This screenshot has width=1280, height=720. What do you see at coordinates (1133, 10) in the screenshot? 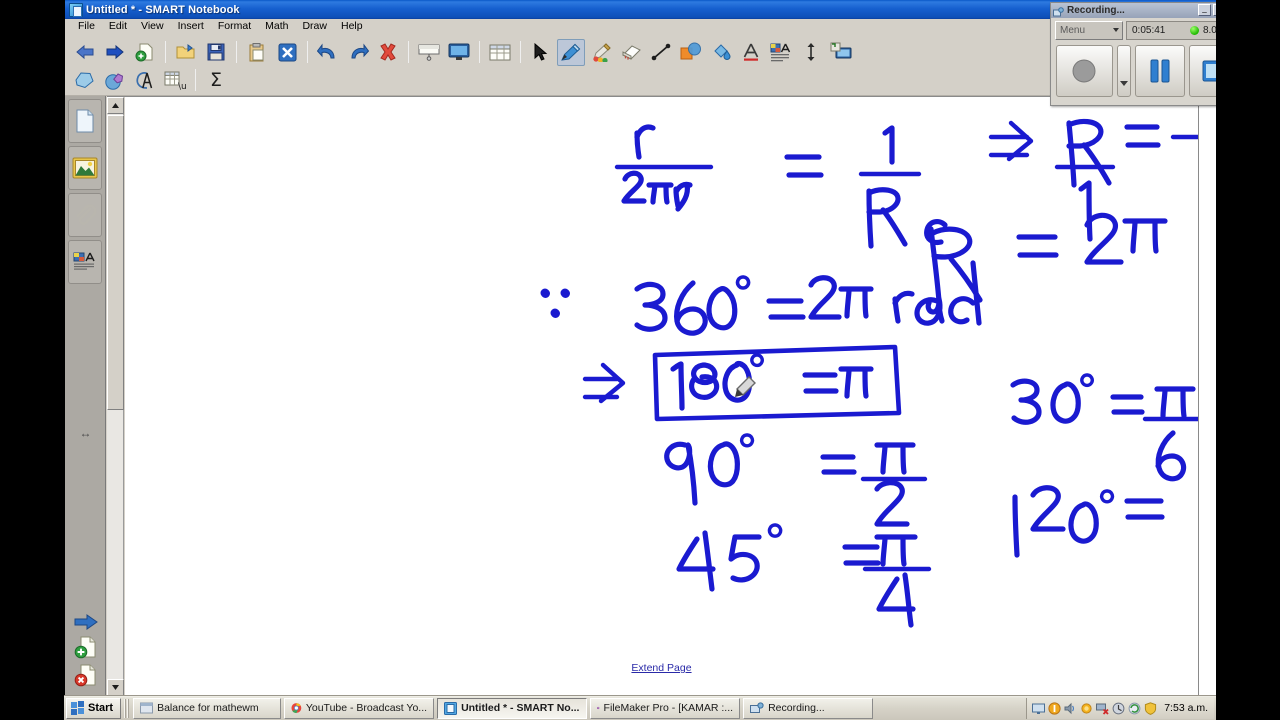
I see `recorder-titlebar: Recording... _` at bounding box center [1133, 10].